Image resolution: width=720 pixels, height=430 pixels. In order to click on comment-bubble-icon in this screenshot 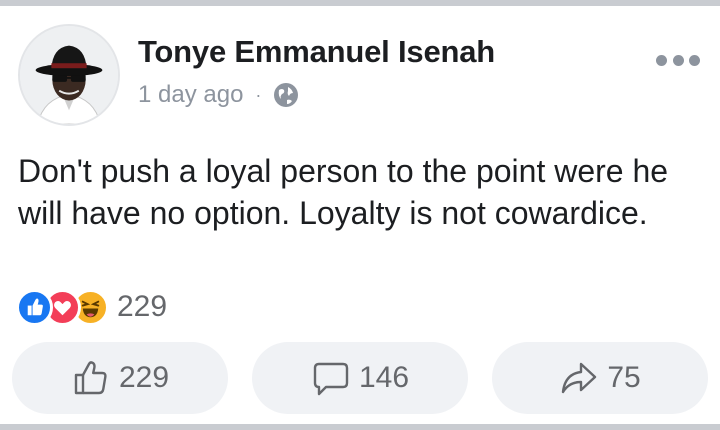, I will do `click(331, 379)`.